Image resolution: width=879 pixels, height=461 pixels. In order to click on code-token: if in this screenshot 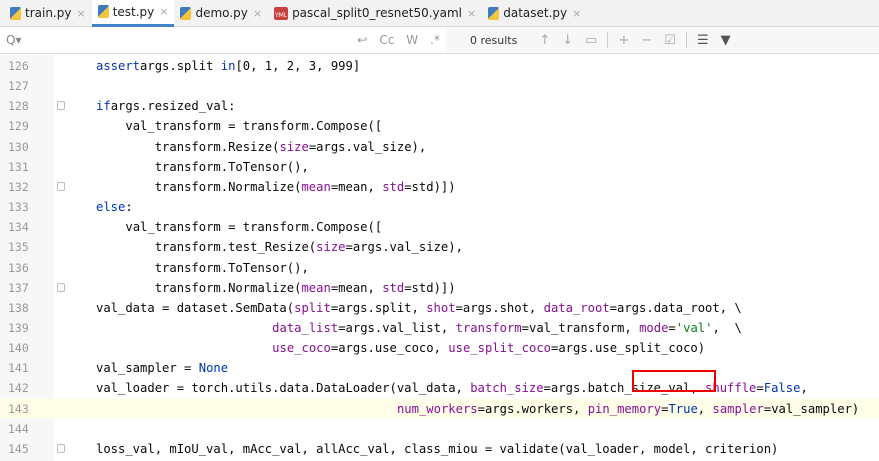, I will do `click(103, 106)`.